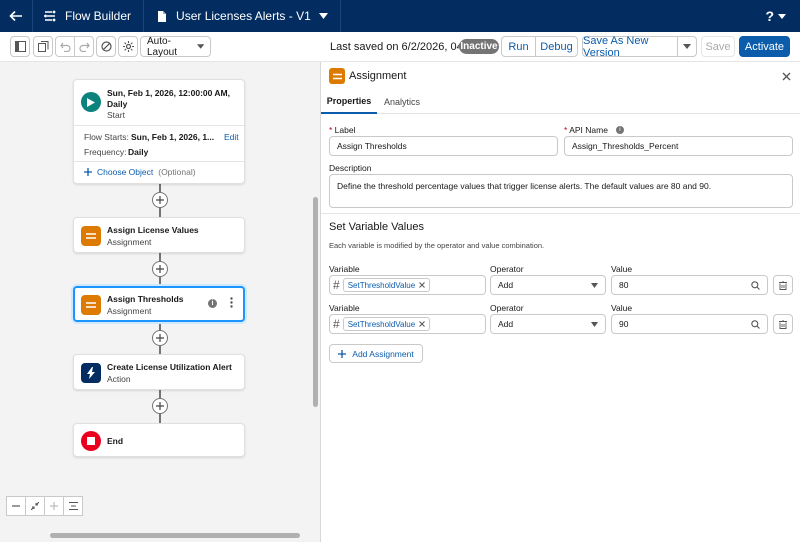 The width and height of the screenshot is (800, 542). What do you see at coordinates (769, 16) in the screenshot?
I see `help-icon: ?` at bounding box center [769, 16].